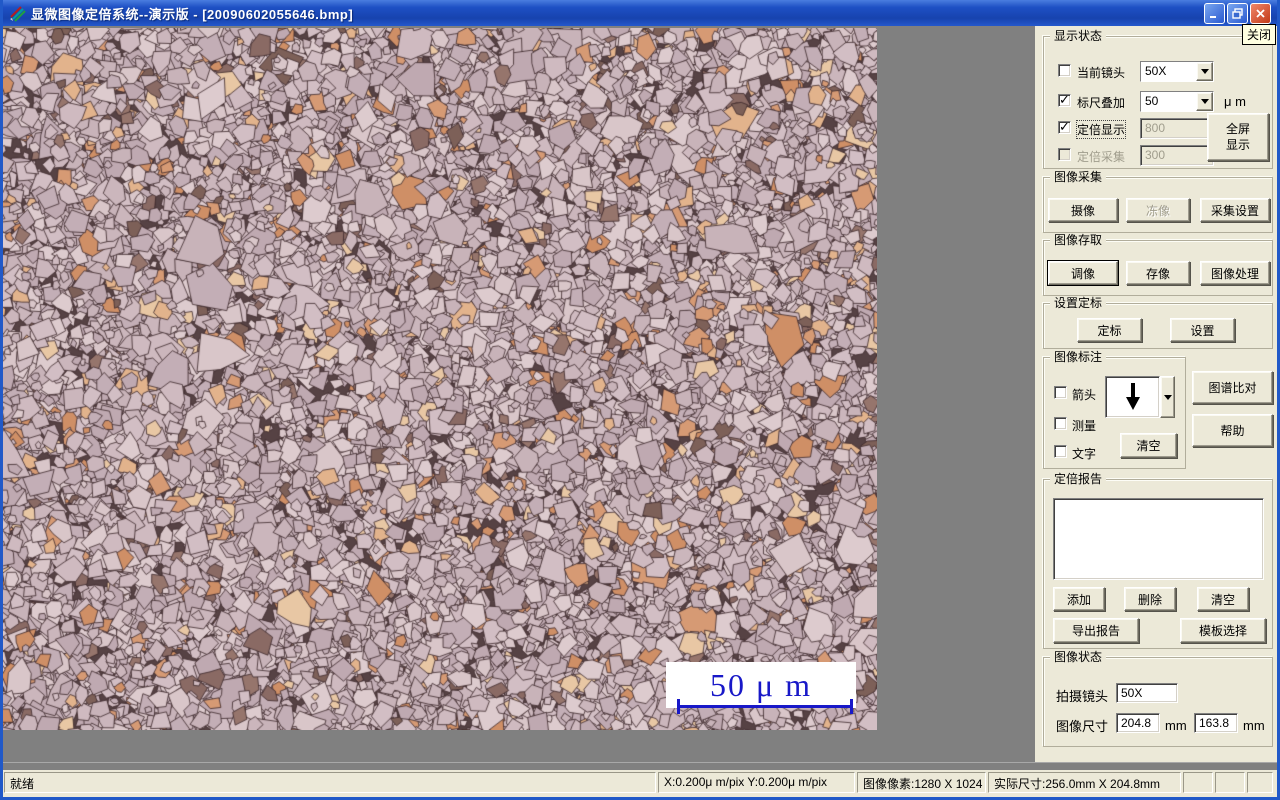 The height and width of the screenshot is (800, 1280). What do you see at coordinates (1235, 101) in the screenshot?
I see `ruler-unit-label: μ m` at bounding box center [1235, 101].